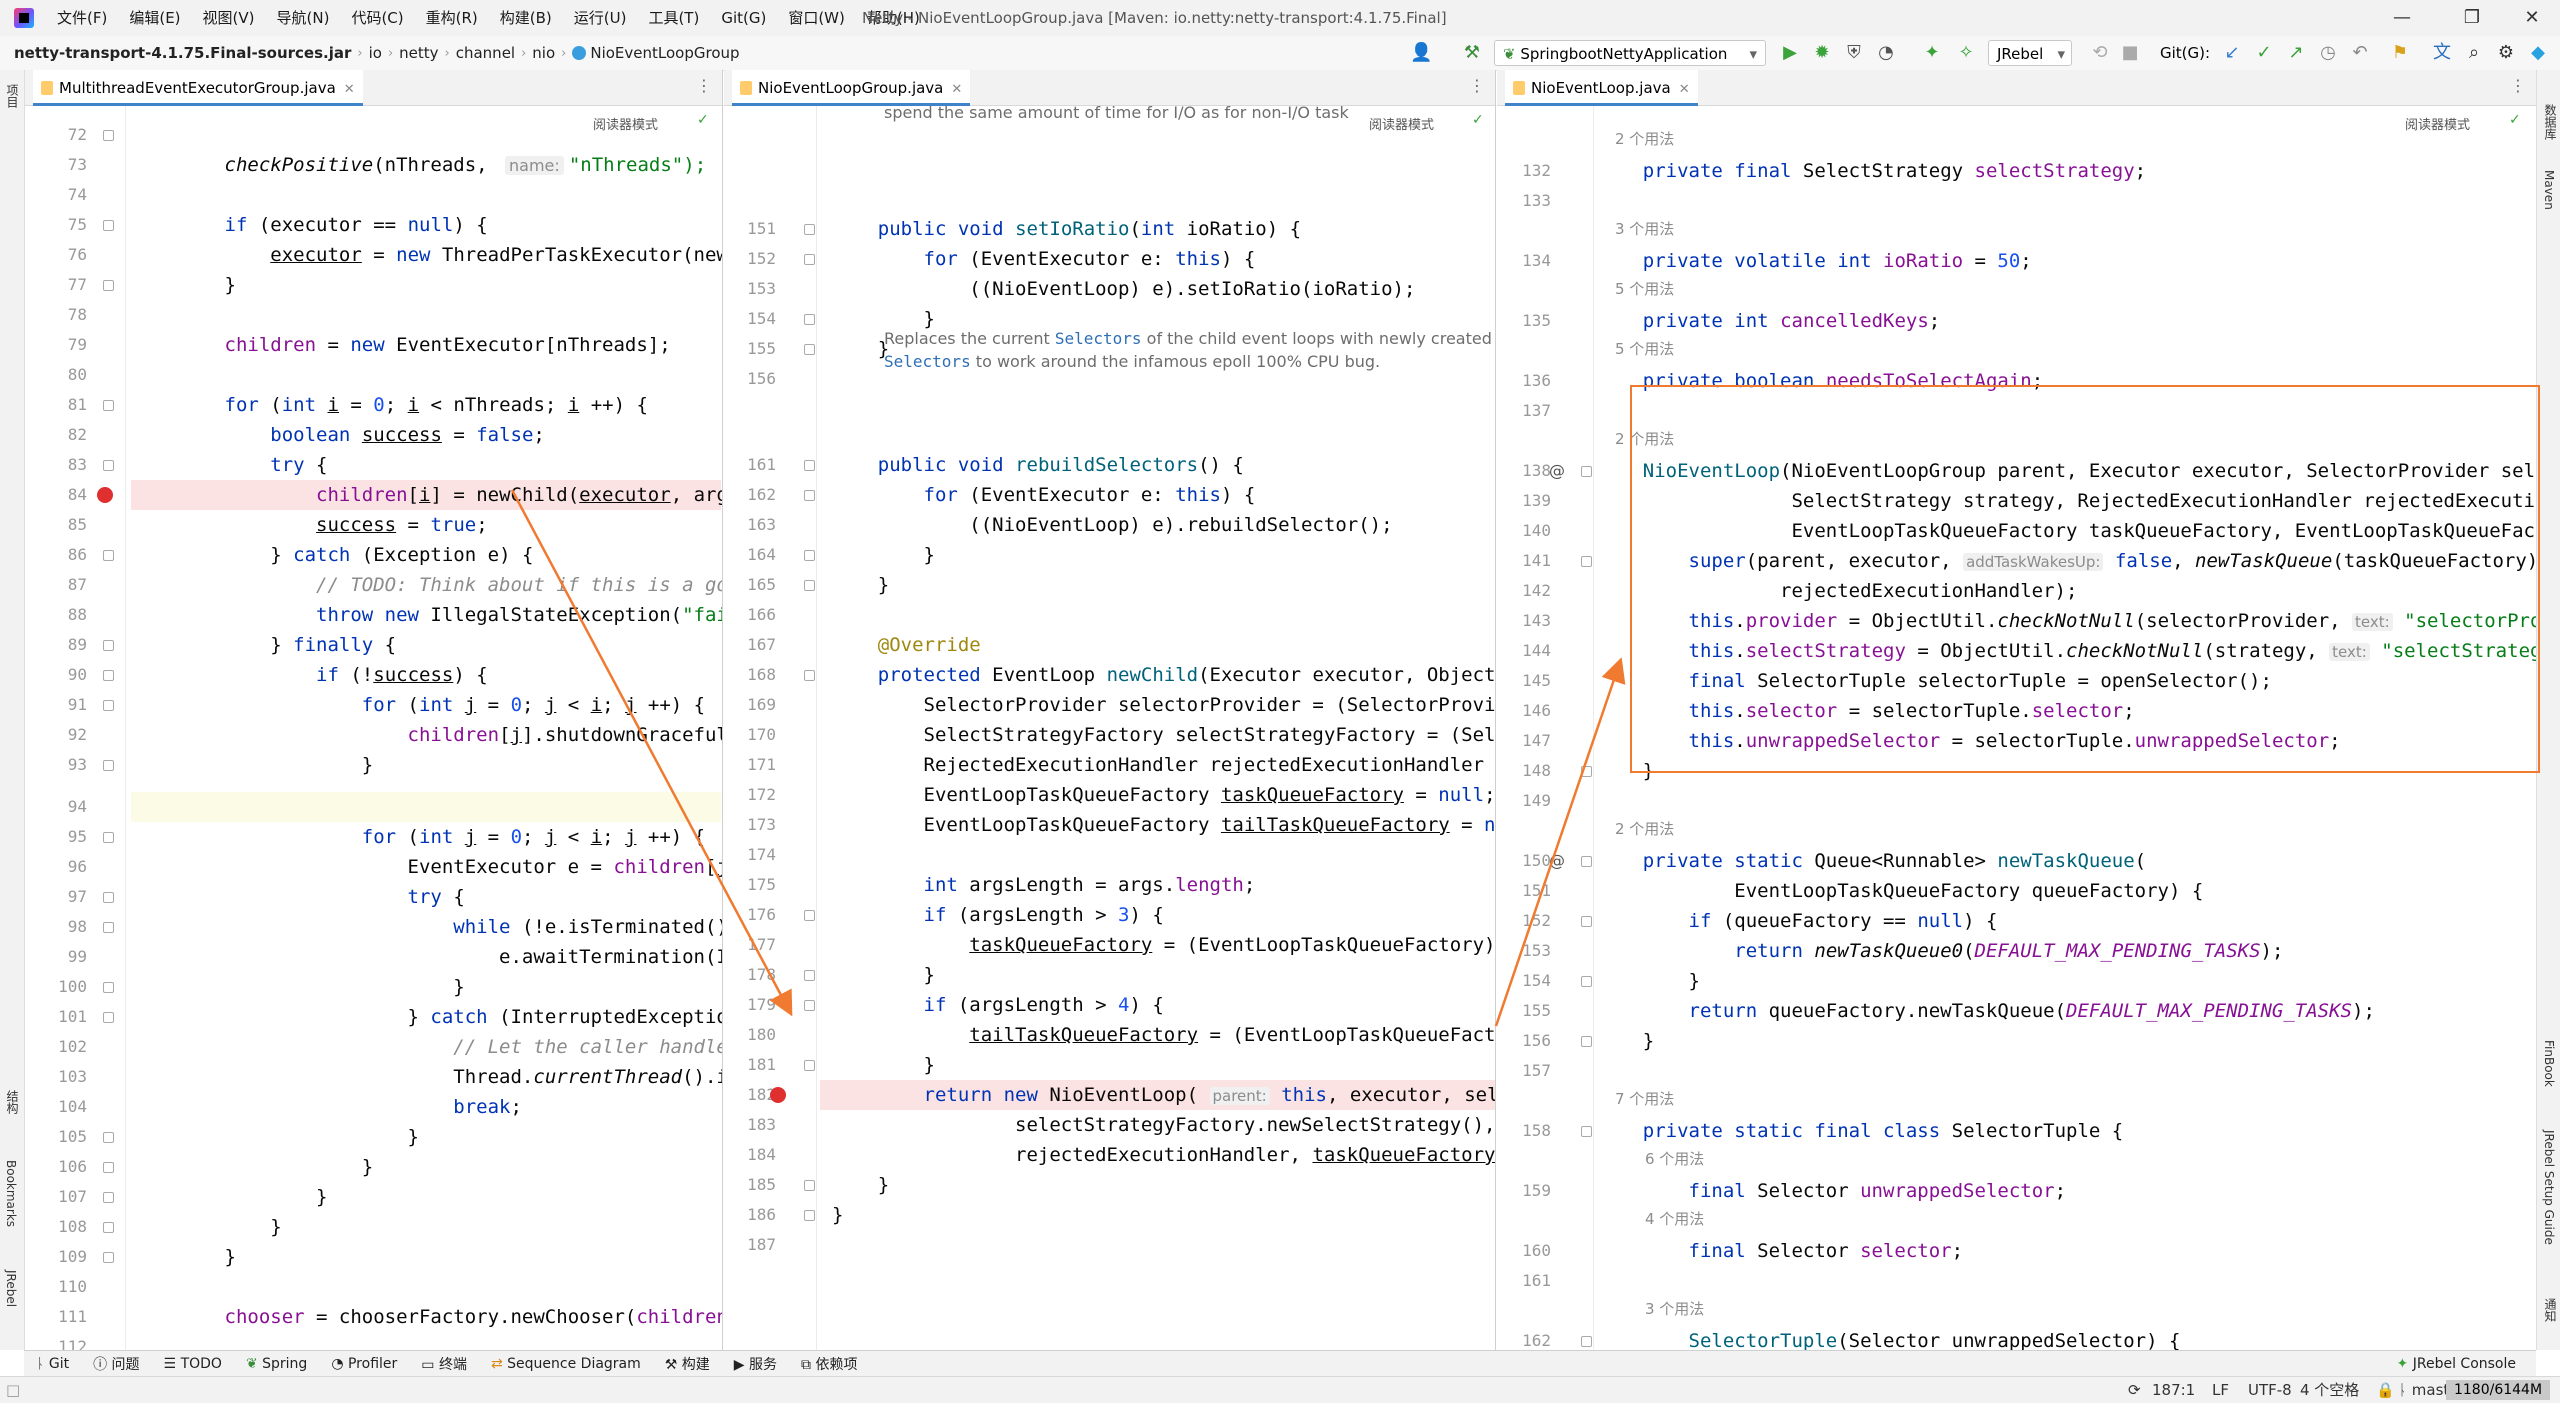 The image size is (2560, 1403). Describe the element at coordinates (1644, 1099) in the screenshot. I see `usage-count-hint: 7 个用法` at that location.